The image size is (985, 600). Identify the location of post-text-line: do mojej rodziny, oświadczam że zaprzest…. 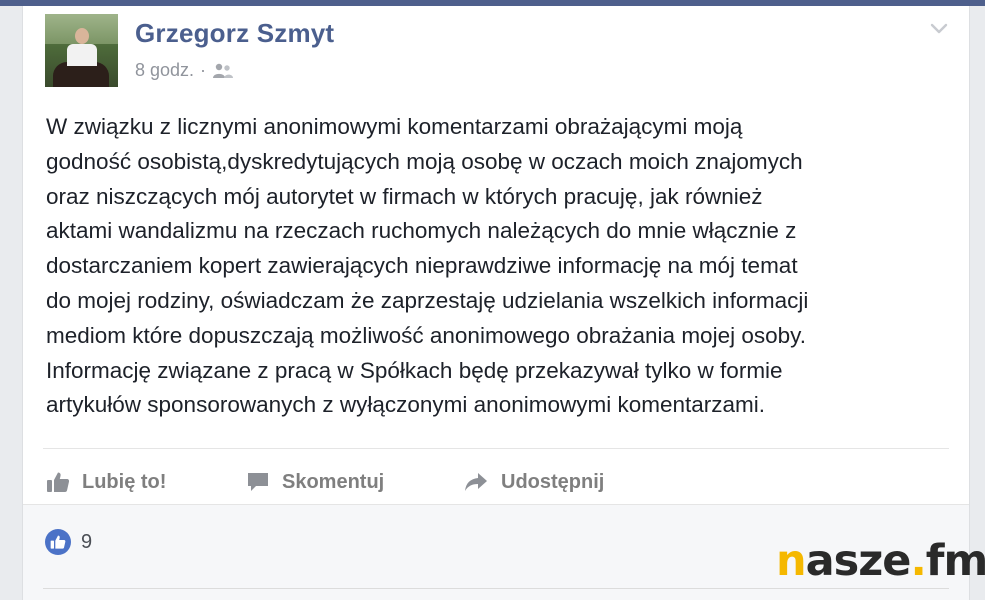
(427, 300).